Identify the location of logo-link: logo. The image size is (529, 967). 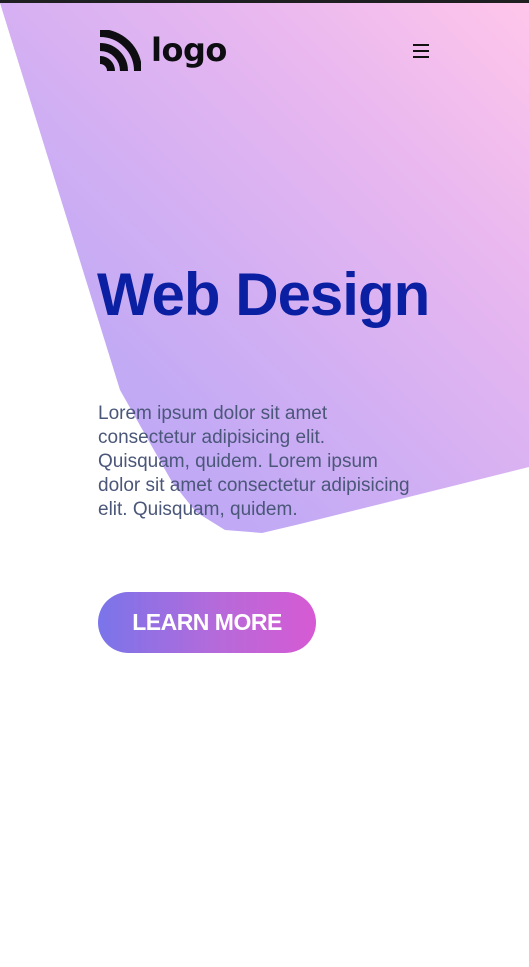
(162, 51).